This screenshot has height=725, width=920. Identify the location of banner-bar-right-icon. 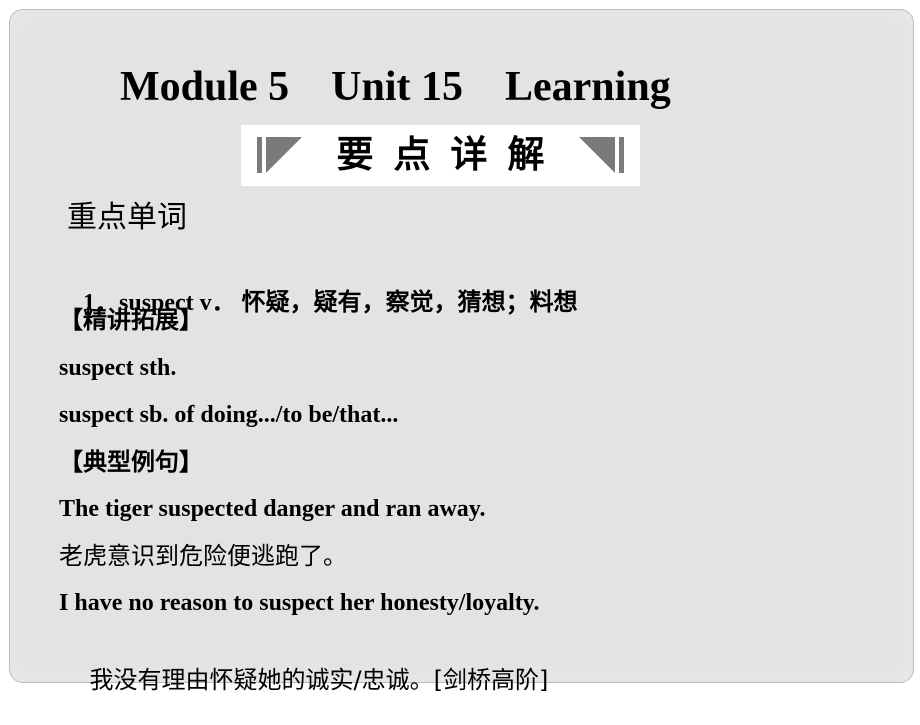
(621, 155).